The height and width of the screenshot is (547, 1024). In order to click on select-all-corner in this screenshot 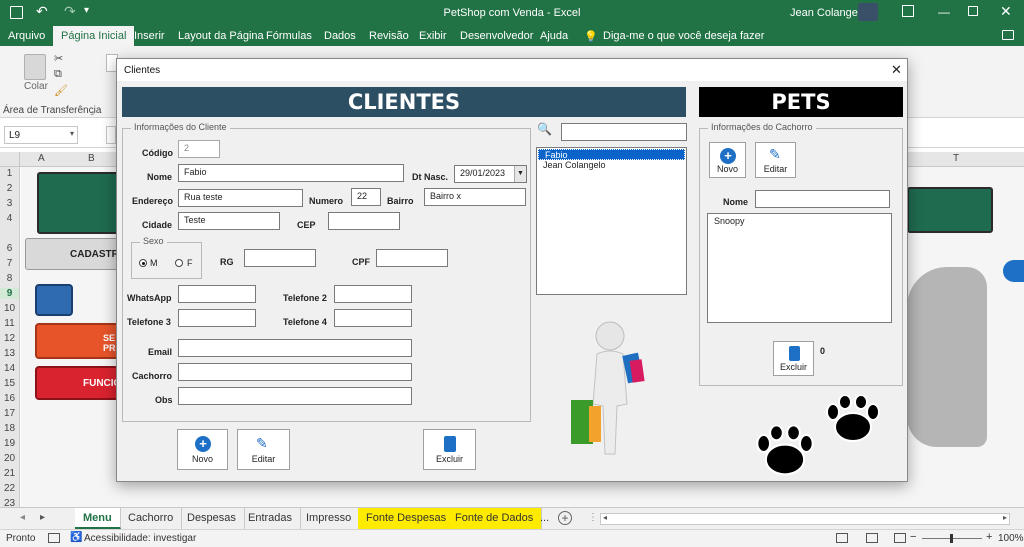, I will do `click(10, 159)`.